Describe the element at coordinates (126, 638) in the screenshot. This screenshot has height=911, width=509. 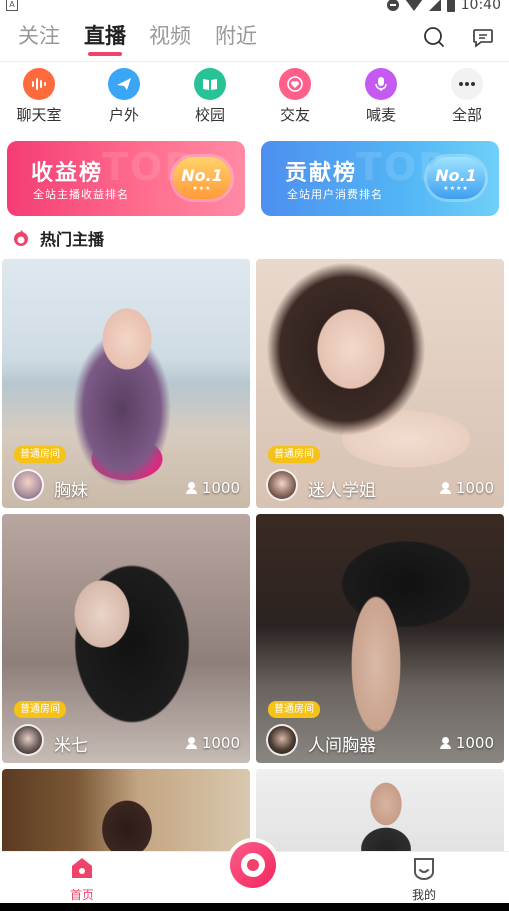
I see `stream-card: 普通房间 米七 1000` at that location.